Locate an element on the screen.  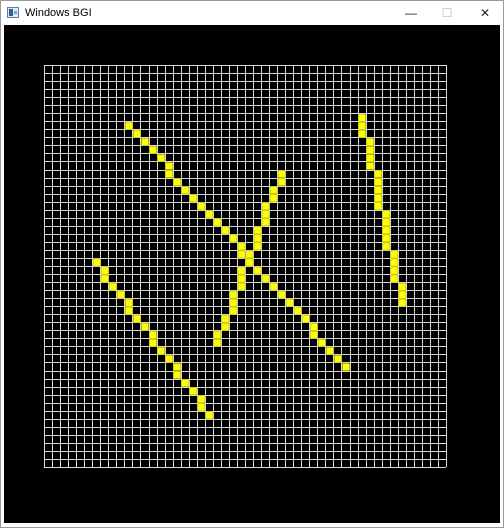
maximize-button: ☐ is located at coordinates (447, 13).